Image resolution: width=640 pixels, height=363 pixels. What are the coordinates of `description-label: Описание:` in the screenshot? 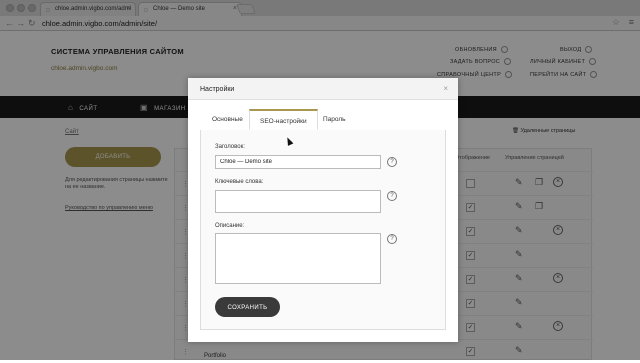 It's located at (230, 226).